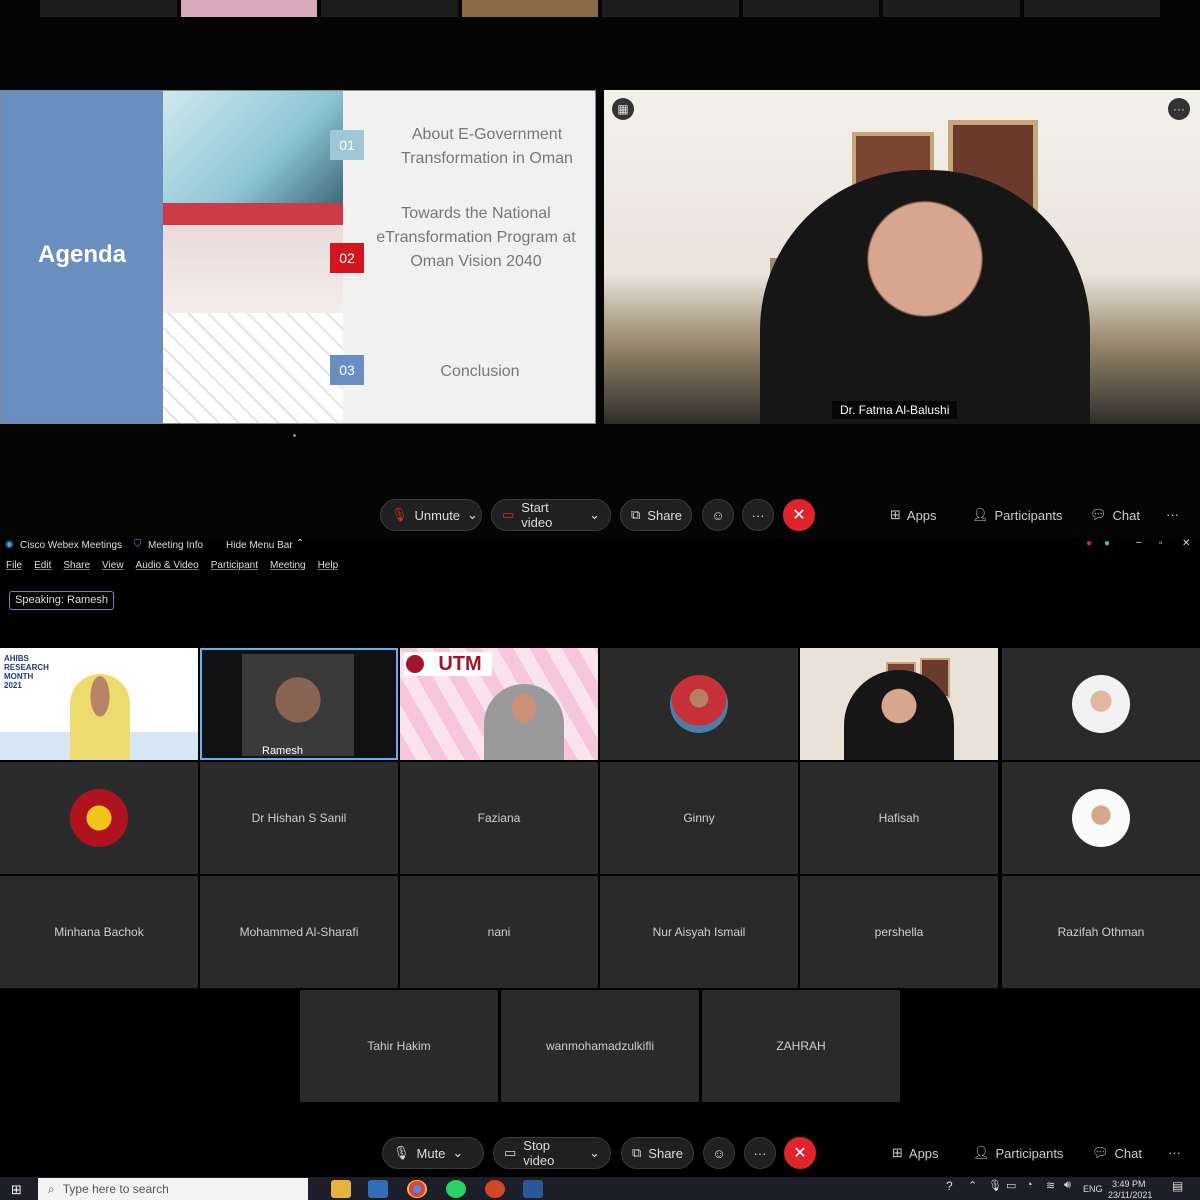 The height and width of the screenshot is (1200, 1200). Describe the element at coordinates (1029, 1185) in the screenshot. I see `network-tray-icon: ◔` at that location.